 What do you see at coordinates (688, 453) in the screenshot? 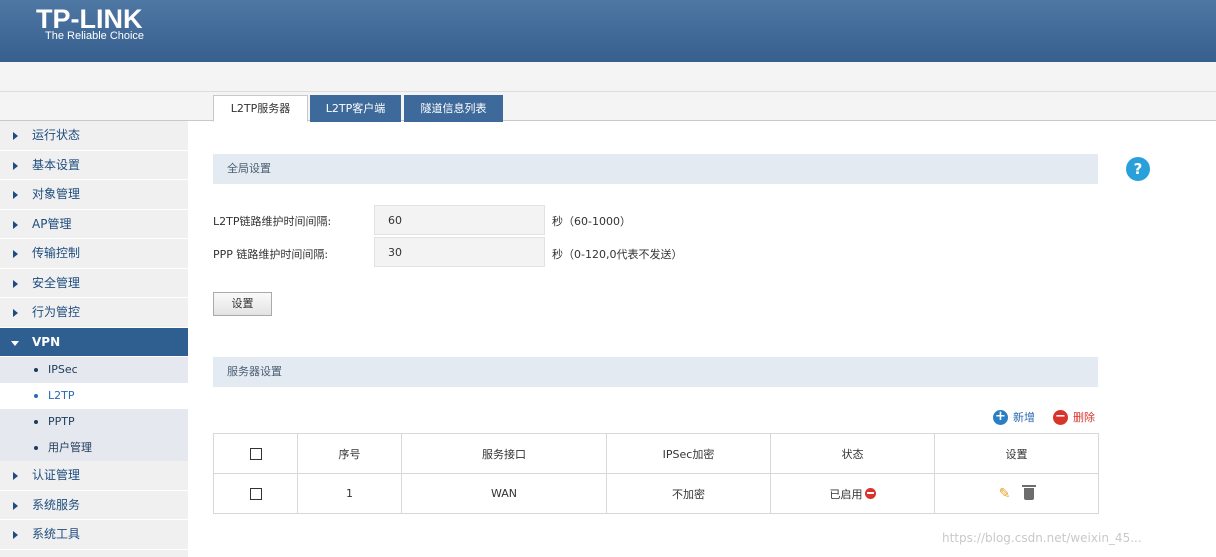
I see `column-header: IPSec加密` at bounding box center [688, 453].